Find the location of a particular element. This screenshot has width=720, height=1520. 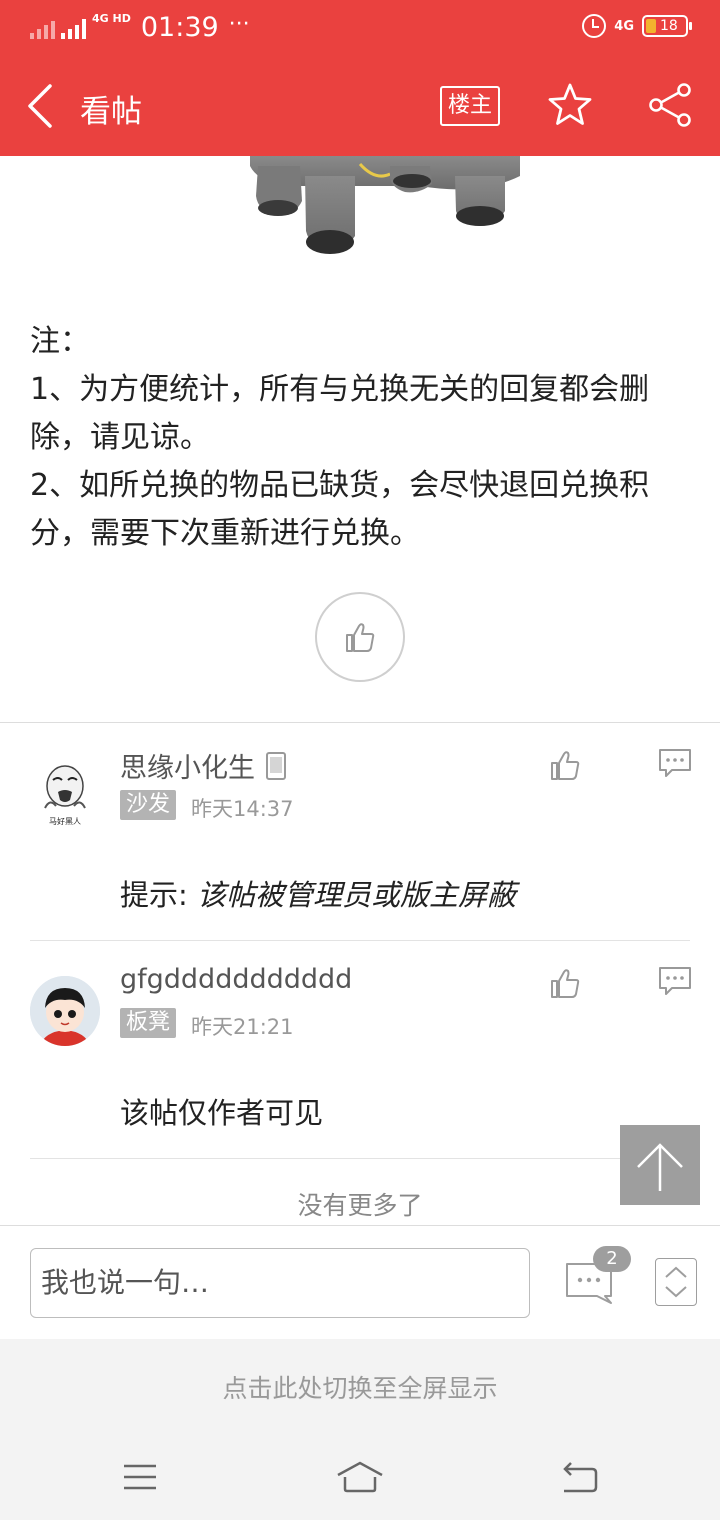

comment-body: 该帖仅作者可见 is located at coordinates (221, 1111).